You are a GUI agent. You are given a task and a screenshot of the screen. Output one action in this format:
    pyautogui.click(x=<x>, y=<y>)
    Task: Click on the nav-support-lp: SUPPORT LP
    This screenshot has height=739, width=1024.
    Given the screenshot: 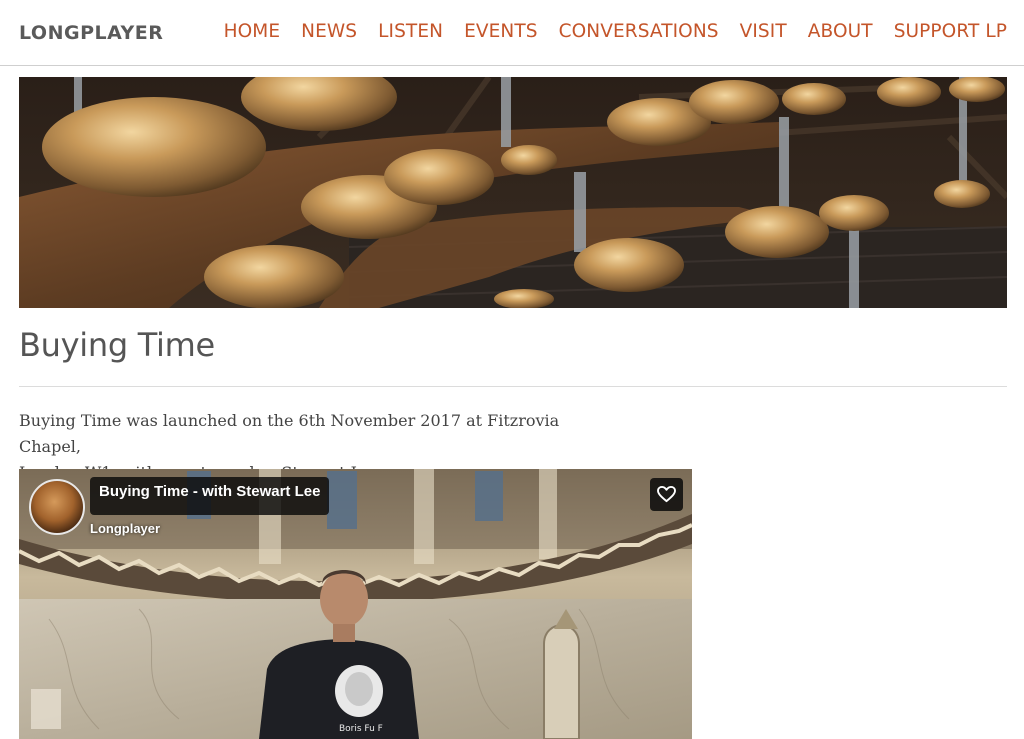 What is the action you would take?
    pyautogui.click(x=950, y=31)
    